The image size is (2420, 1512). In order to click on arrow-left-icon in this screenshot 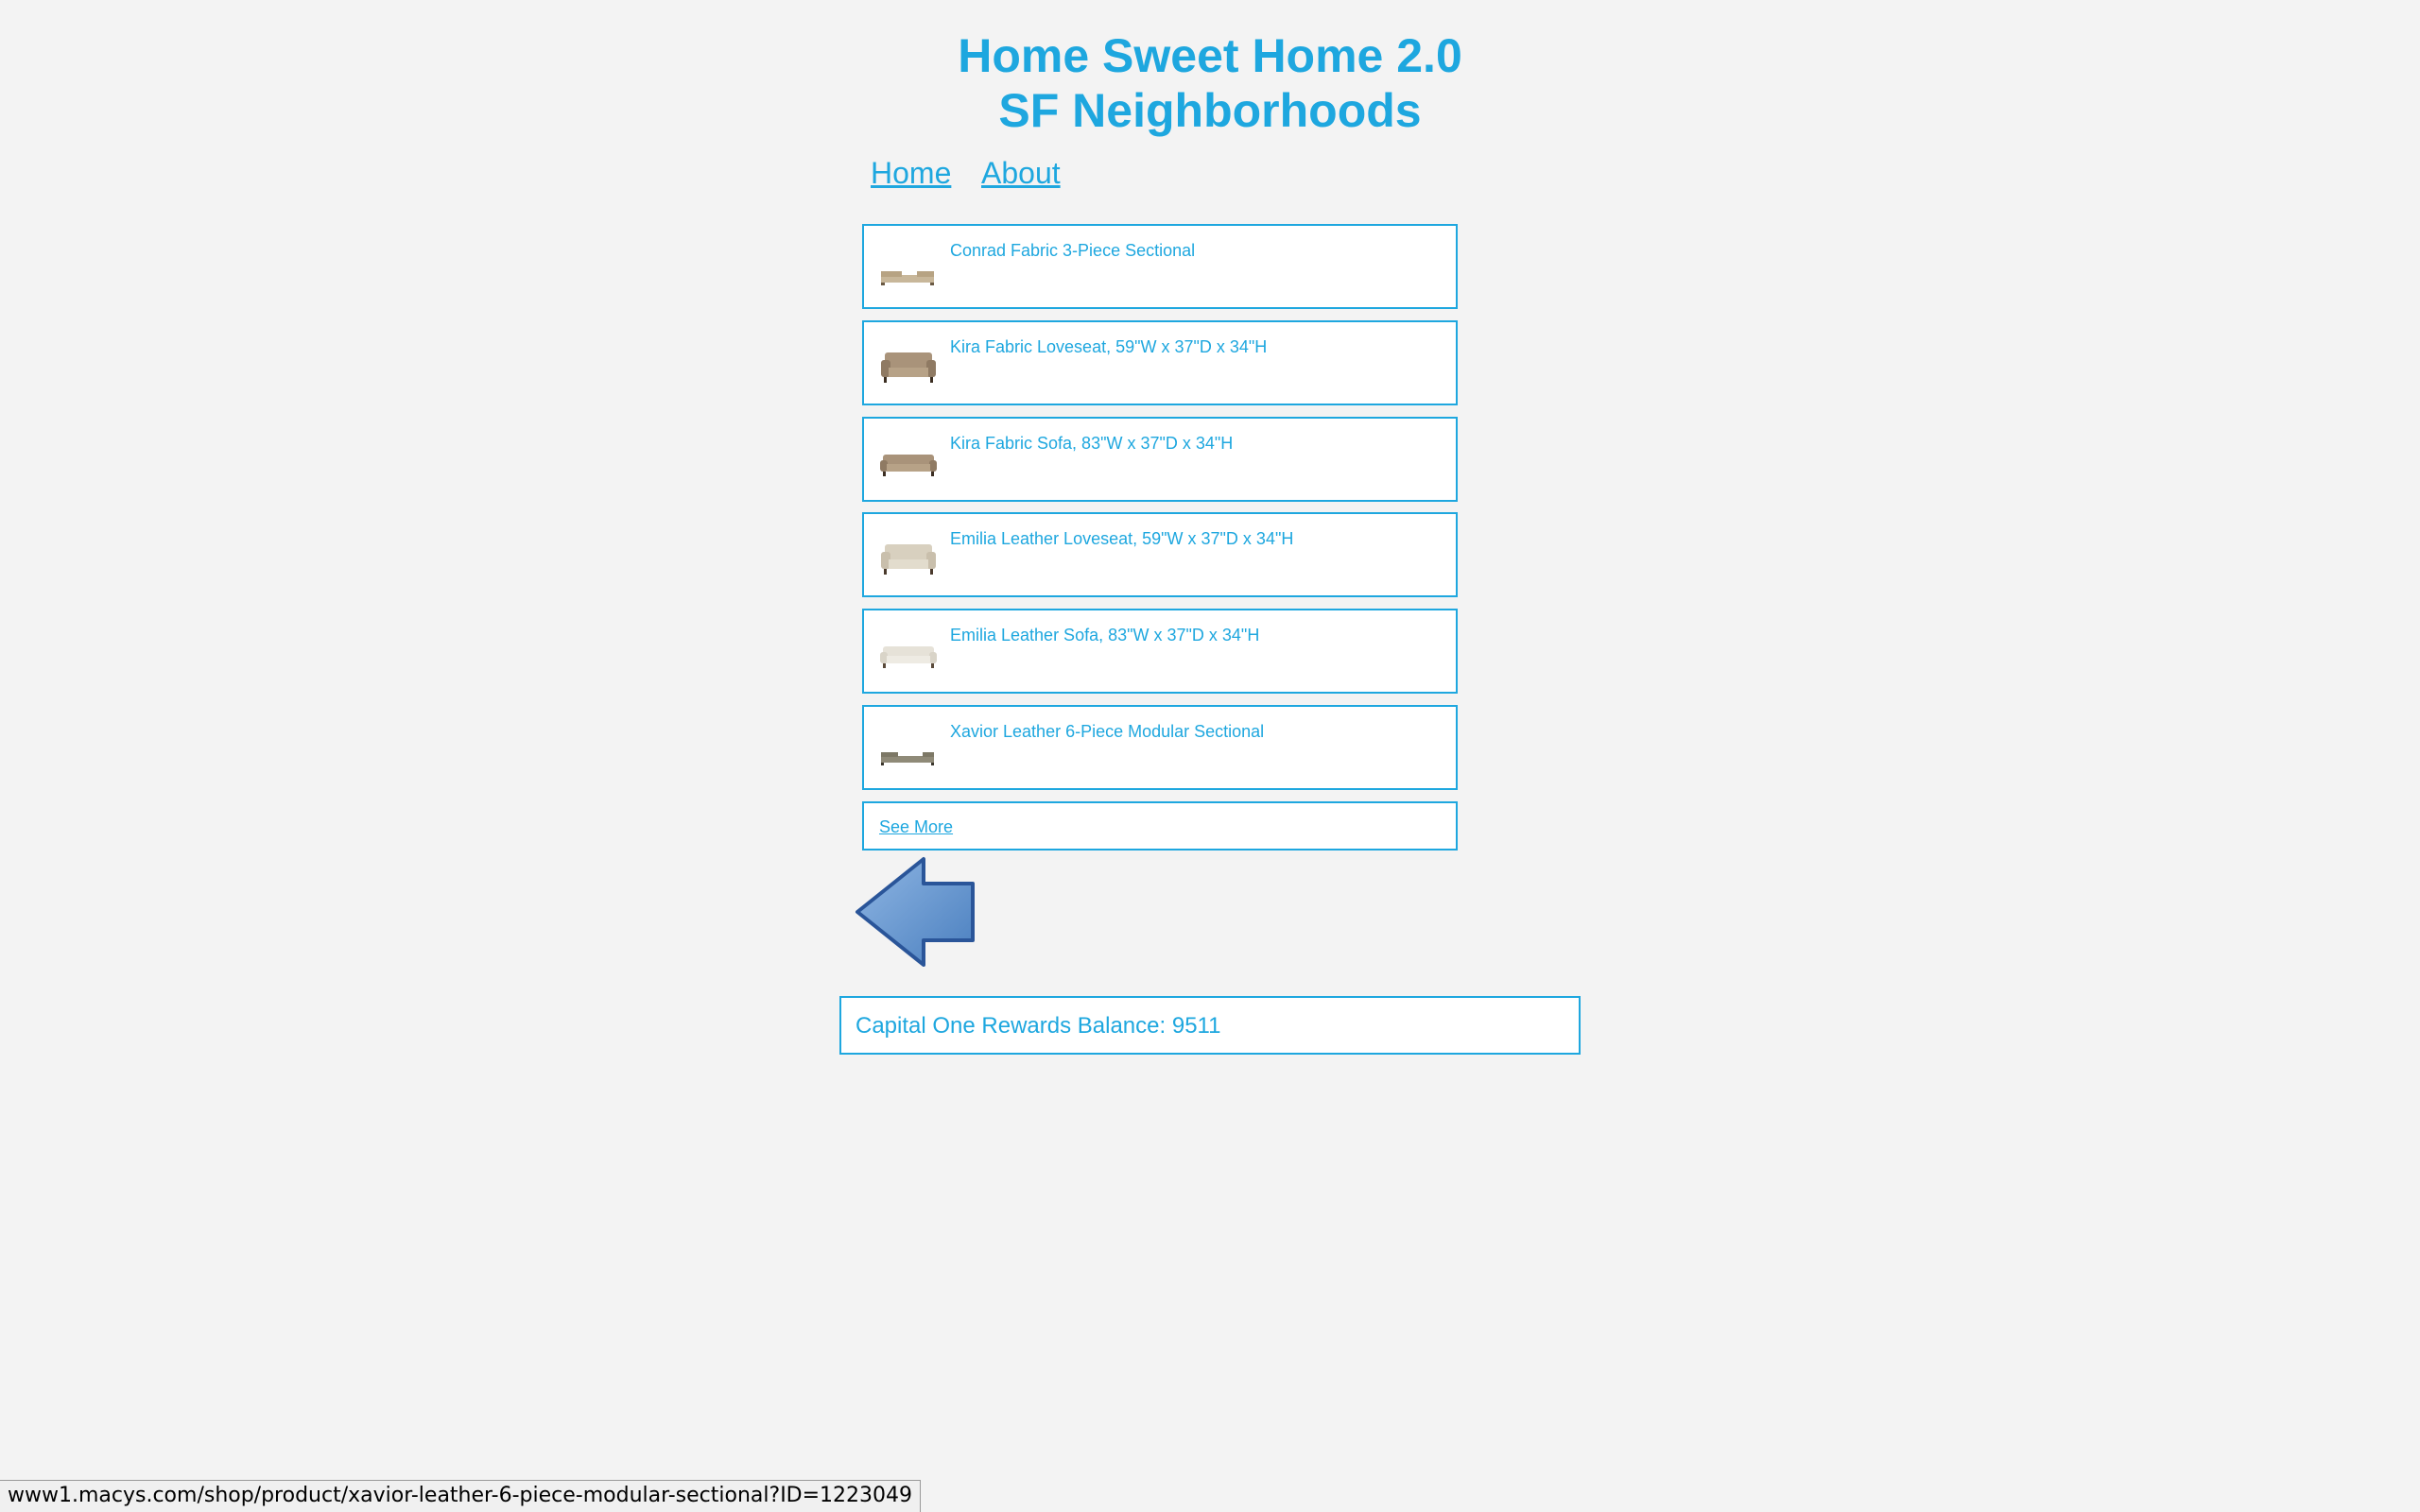, I will do `click(915, 912)`.